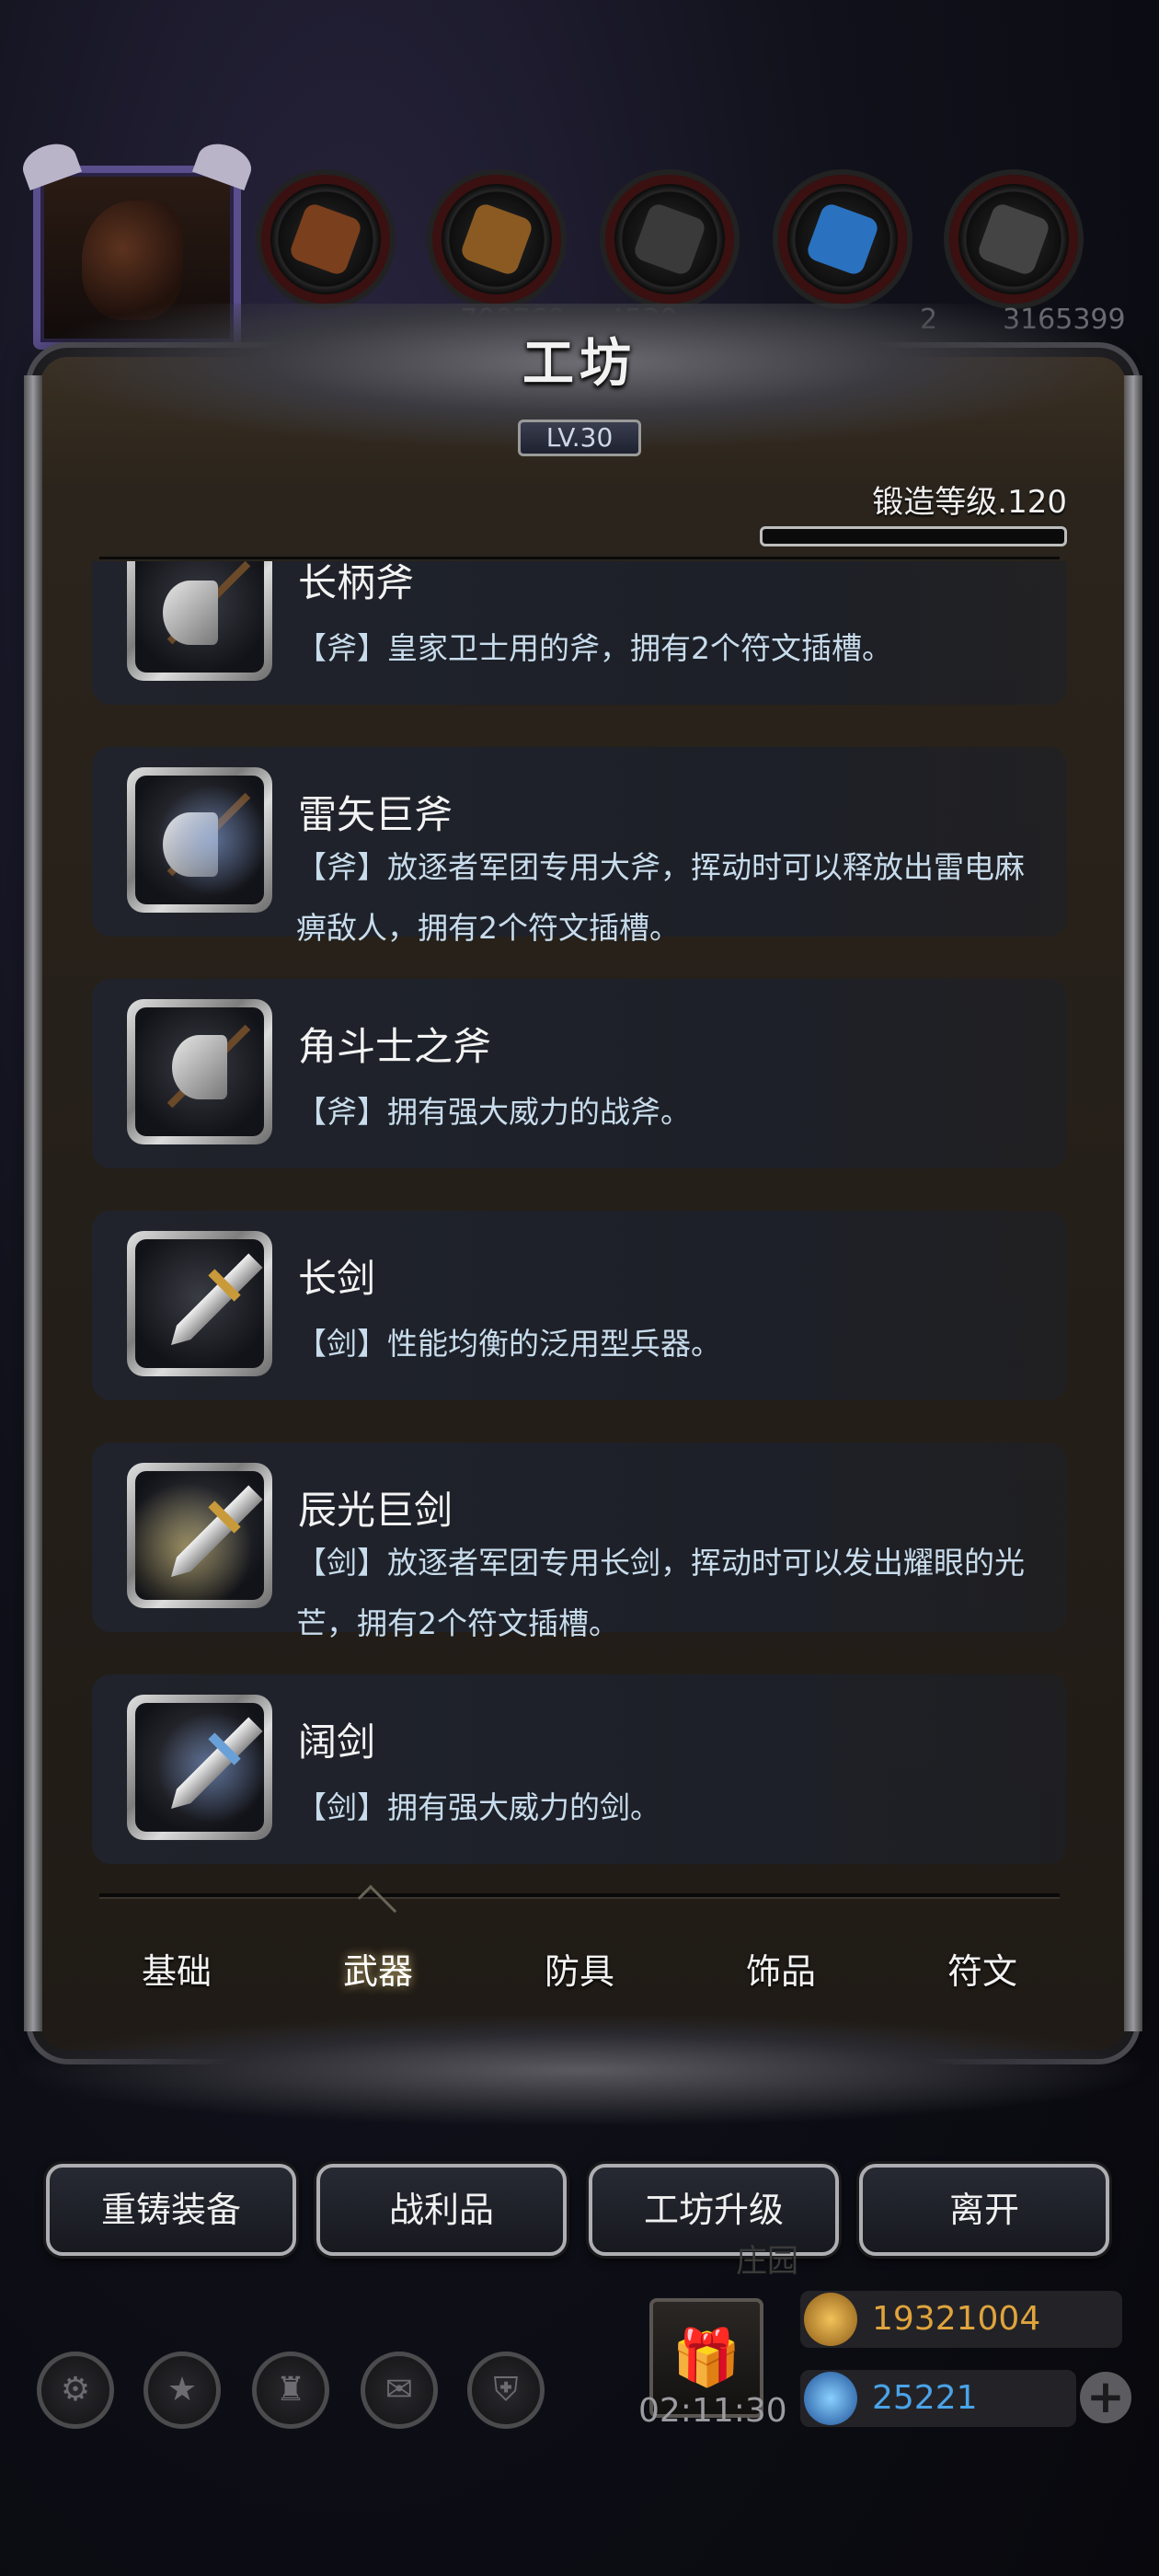  I want to click on guild-icon: ♜, so click(290, 2390).